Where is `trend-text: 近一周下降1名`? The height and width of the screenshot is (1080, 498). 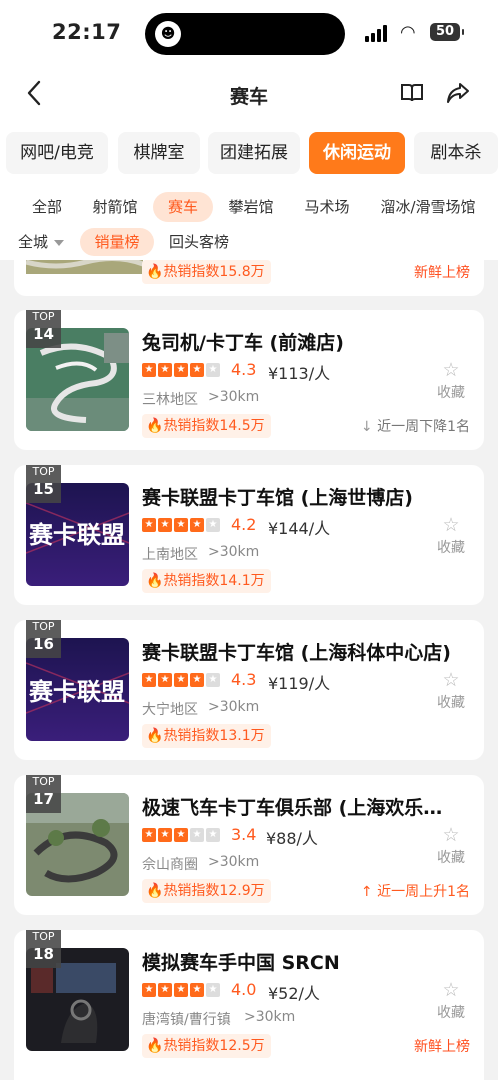
trend-text: 近一周下降1名 is located at coordinates (423, 427).